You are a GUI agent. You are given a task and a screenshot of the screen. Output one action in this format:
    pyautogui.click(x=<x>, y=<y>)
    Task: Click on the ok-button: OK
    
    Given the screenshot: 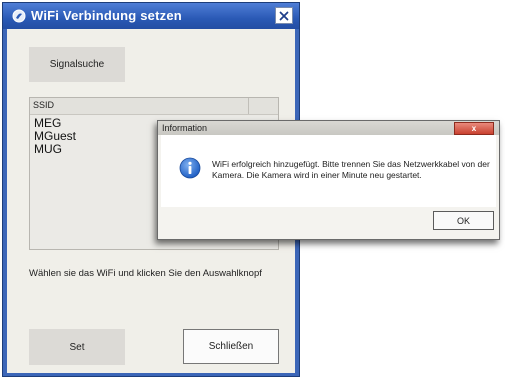 What is the action you would take?
    pyautogui.click(x=463, y=220)
    